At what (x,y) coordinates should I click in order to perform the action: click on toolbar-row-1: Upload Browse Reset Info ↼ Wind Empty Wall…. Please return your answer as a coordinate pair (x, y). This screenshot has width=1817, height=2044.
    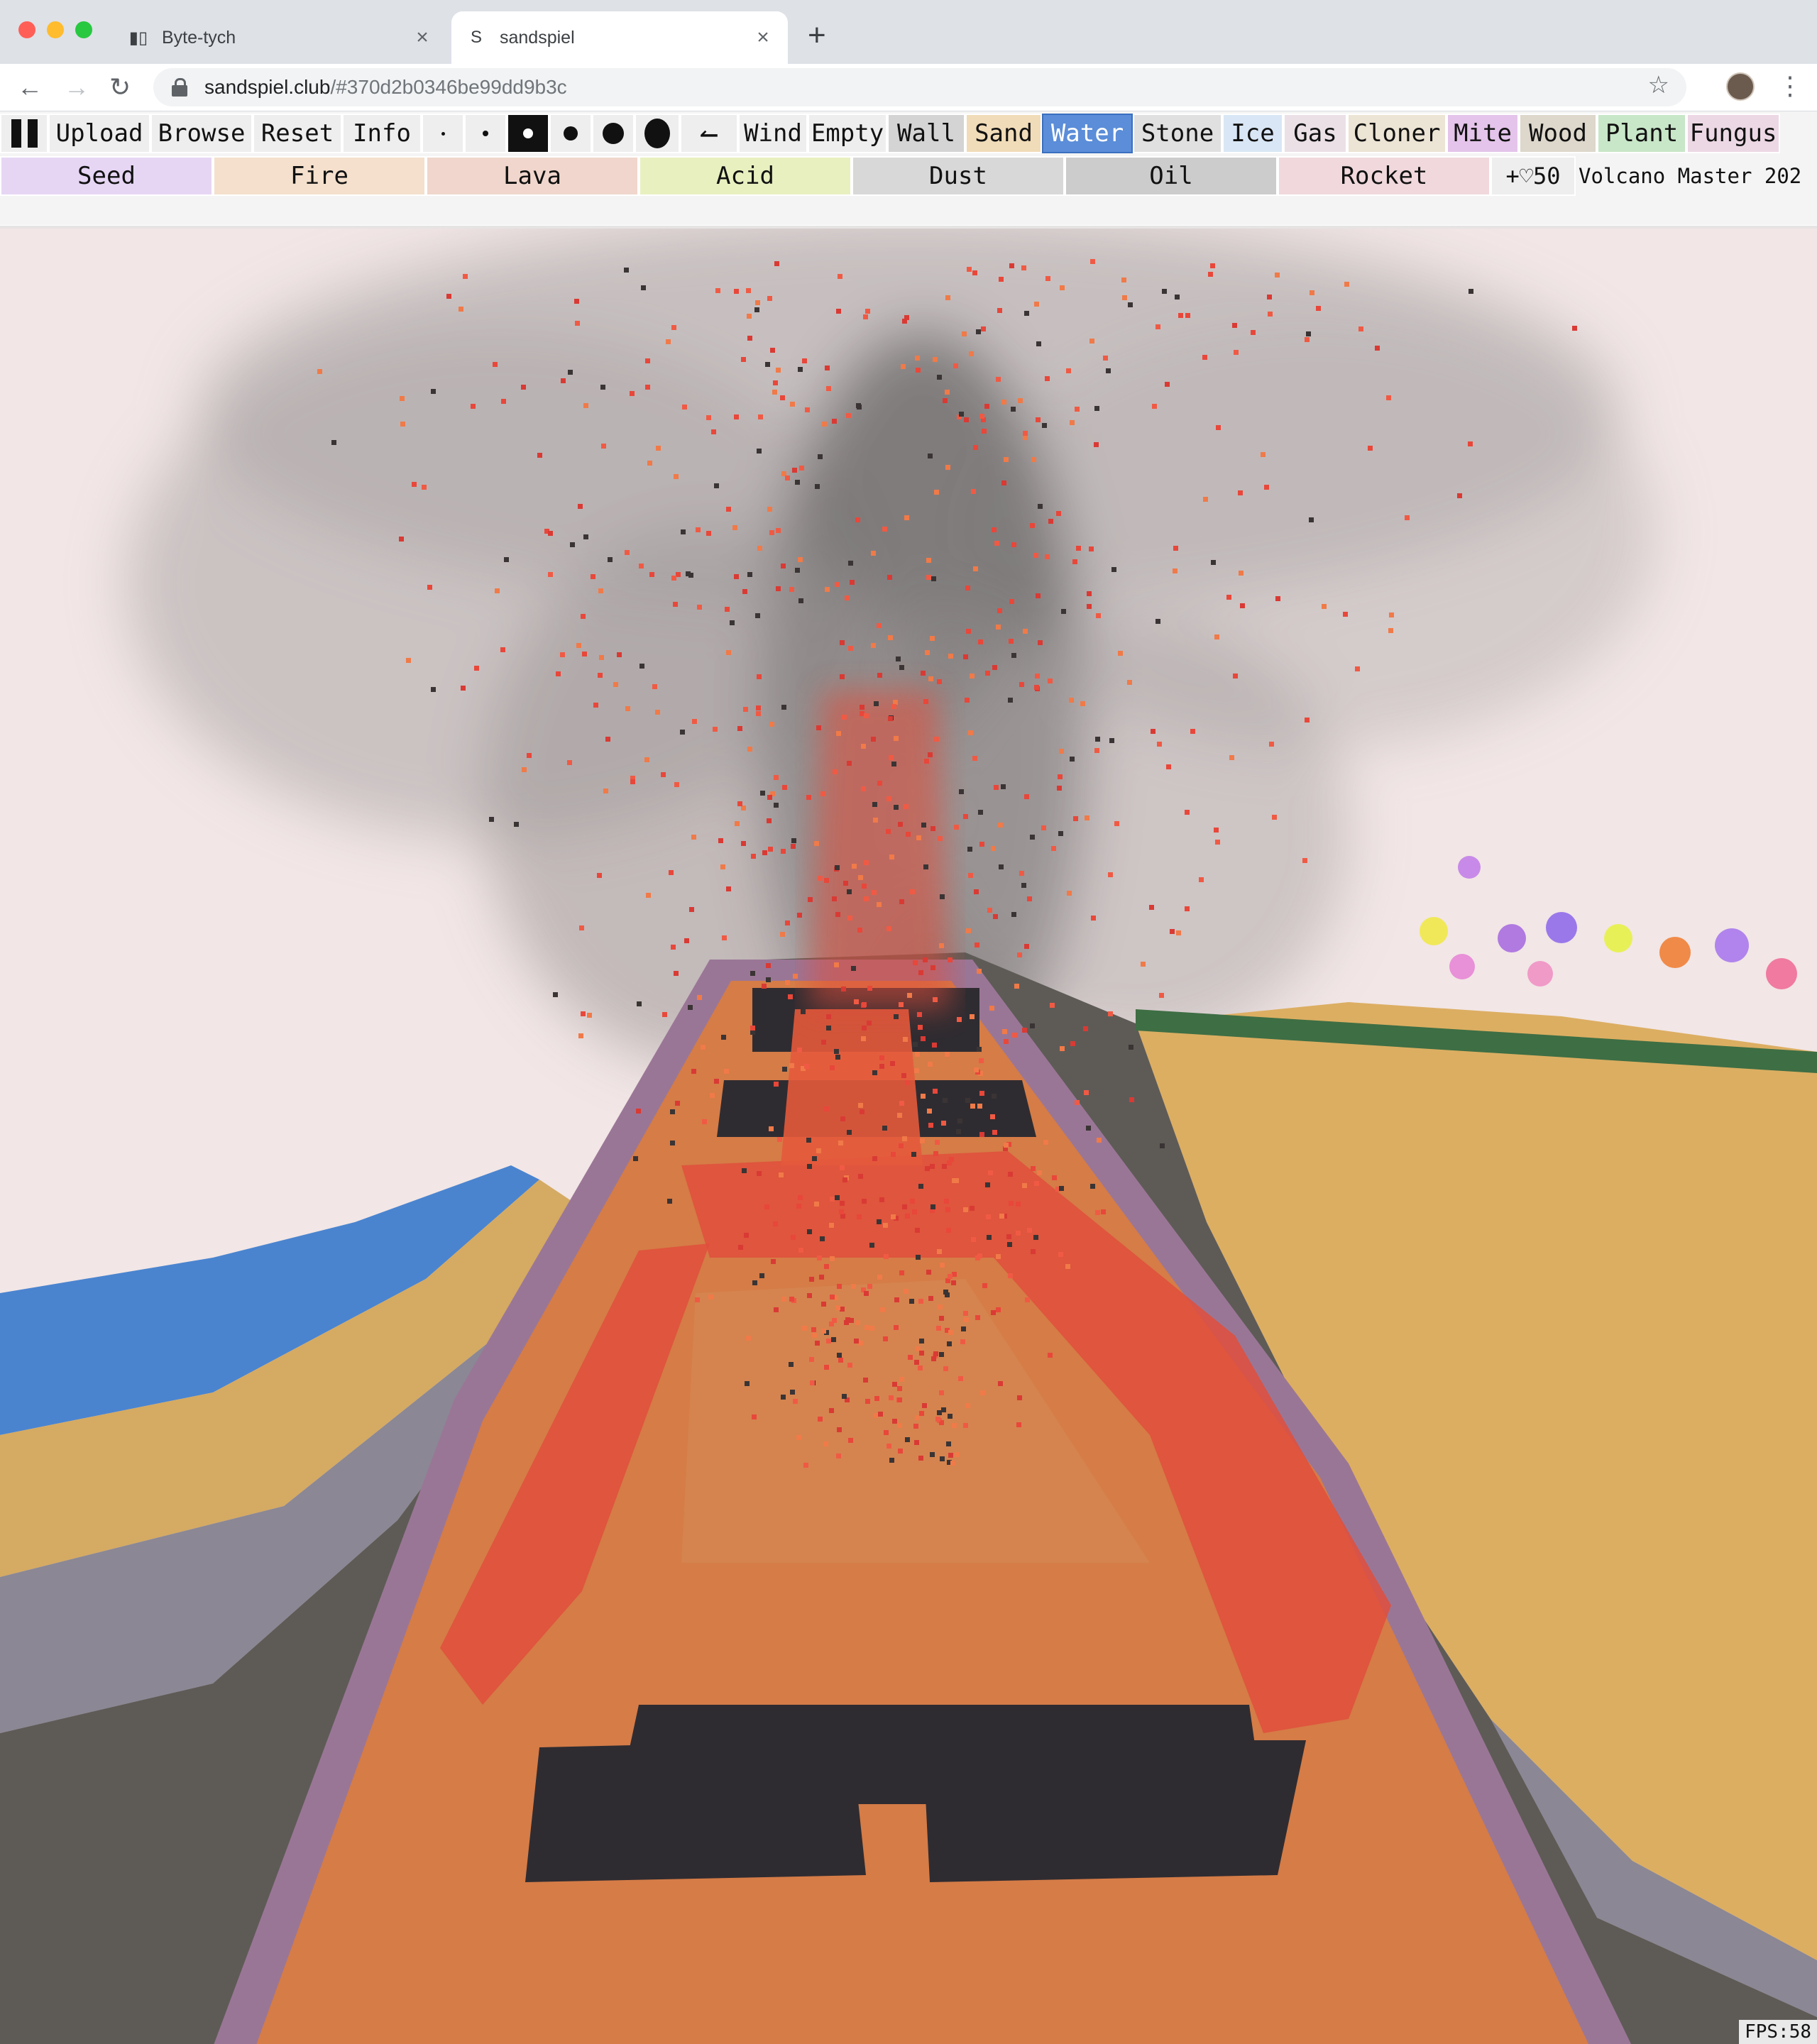
    Looking at the image, I should click on (890, 133).